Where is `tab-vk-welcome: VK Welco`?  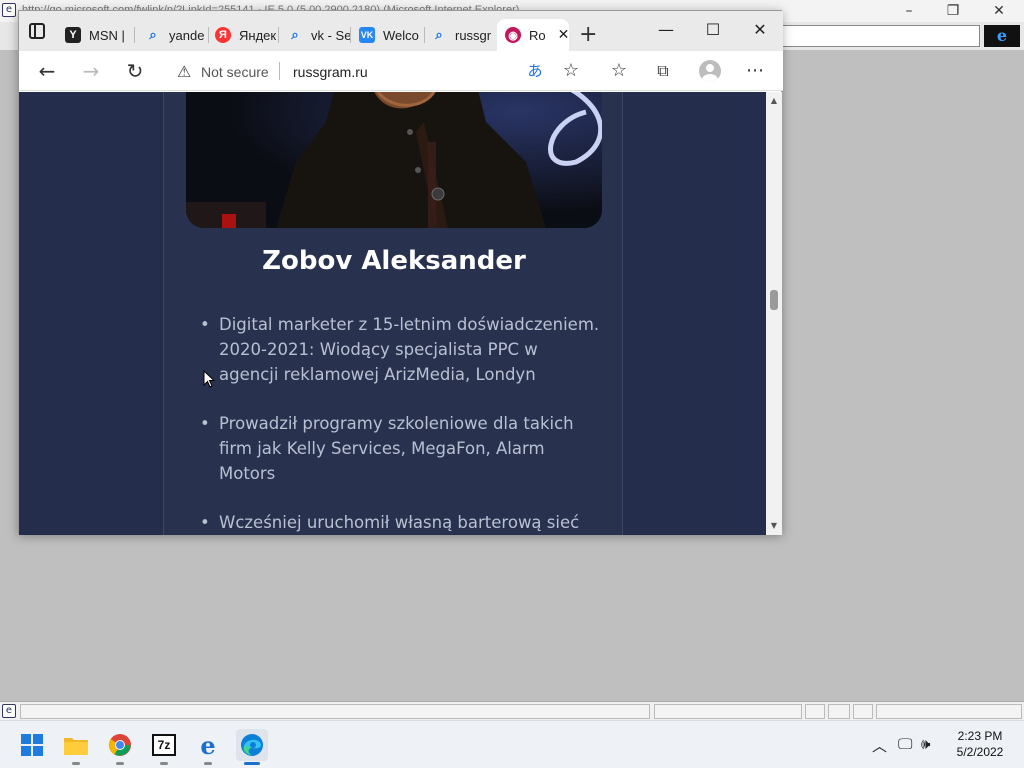
tab-vk-welcome: VK Welco is located at coordinates (392, 35).